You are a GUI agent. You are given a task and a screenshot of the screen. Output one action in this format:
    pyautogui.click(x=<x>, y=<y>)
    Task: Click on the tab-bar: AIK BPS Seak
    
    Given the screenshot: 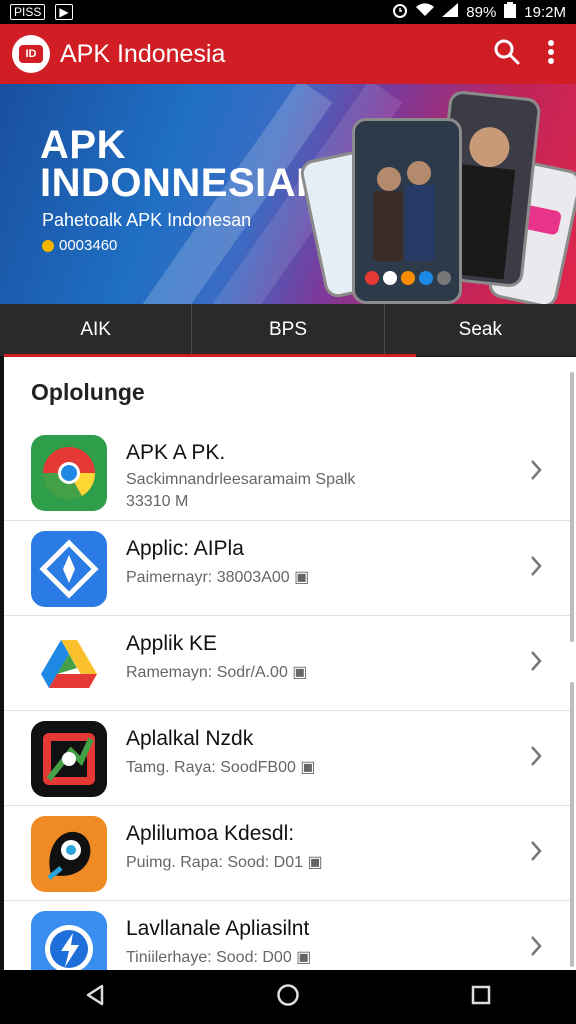 What is the action you would take?
    pyautogui.click(x=288, y=330)
    